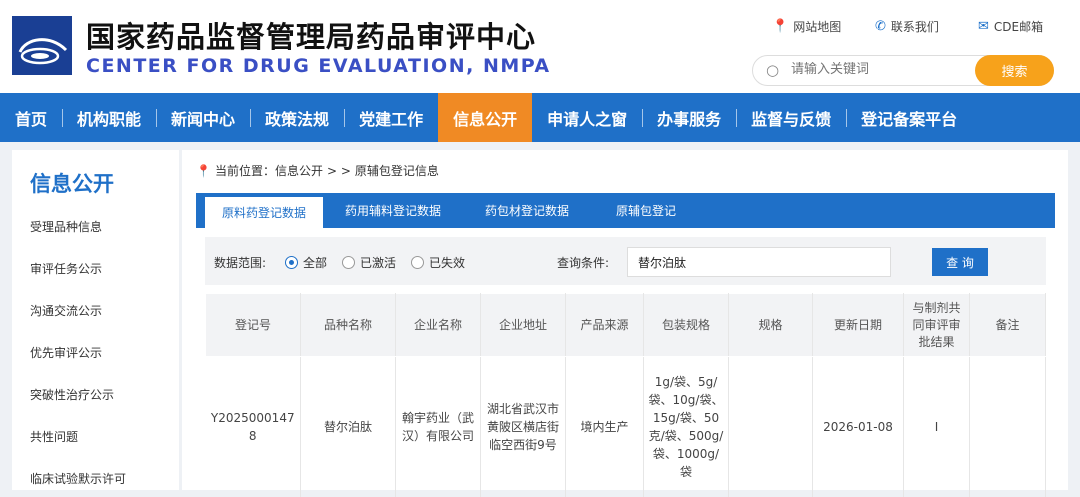 The image size is (1080, 497). I want to click on cell-reg-no: Y20250001478, so click(253, 426).